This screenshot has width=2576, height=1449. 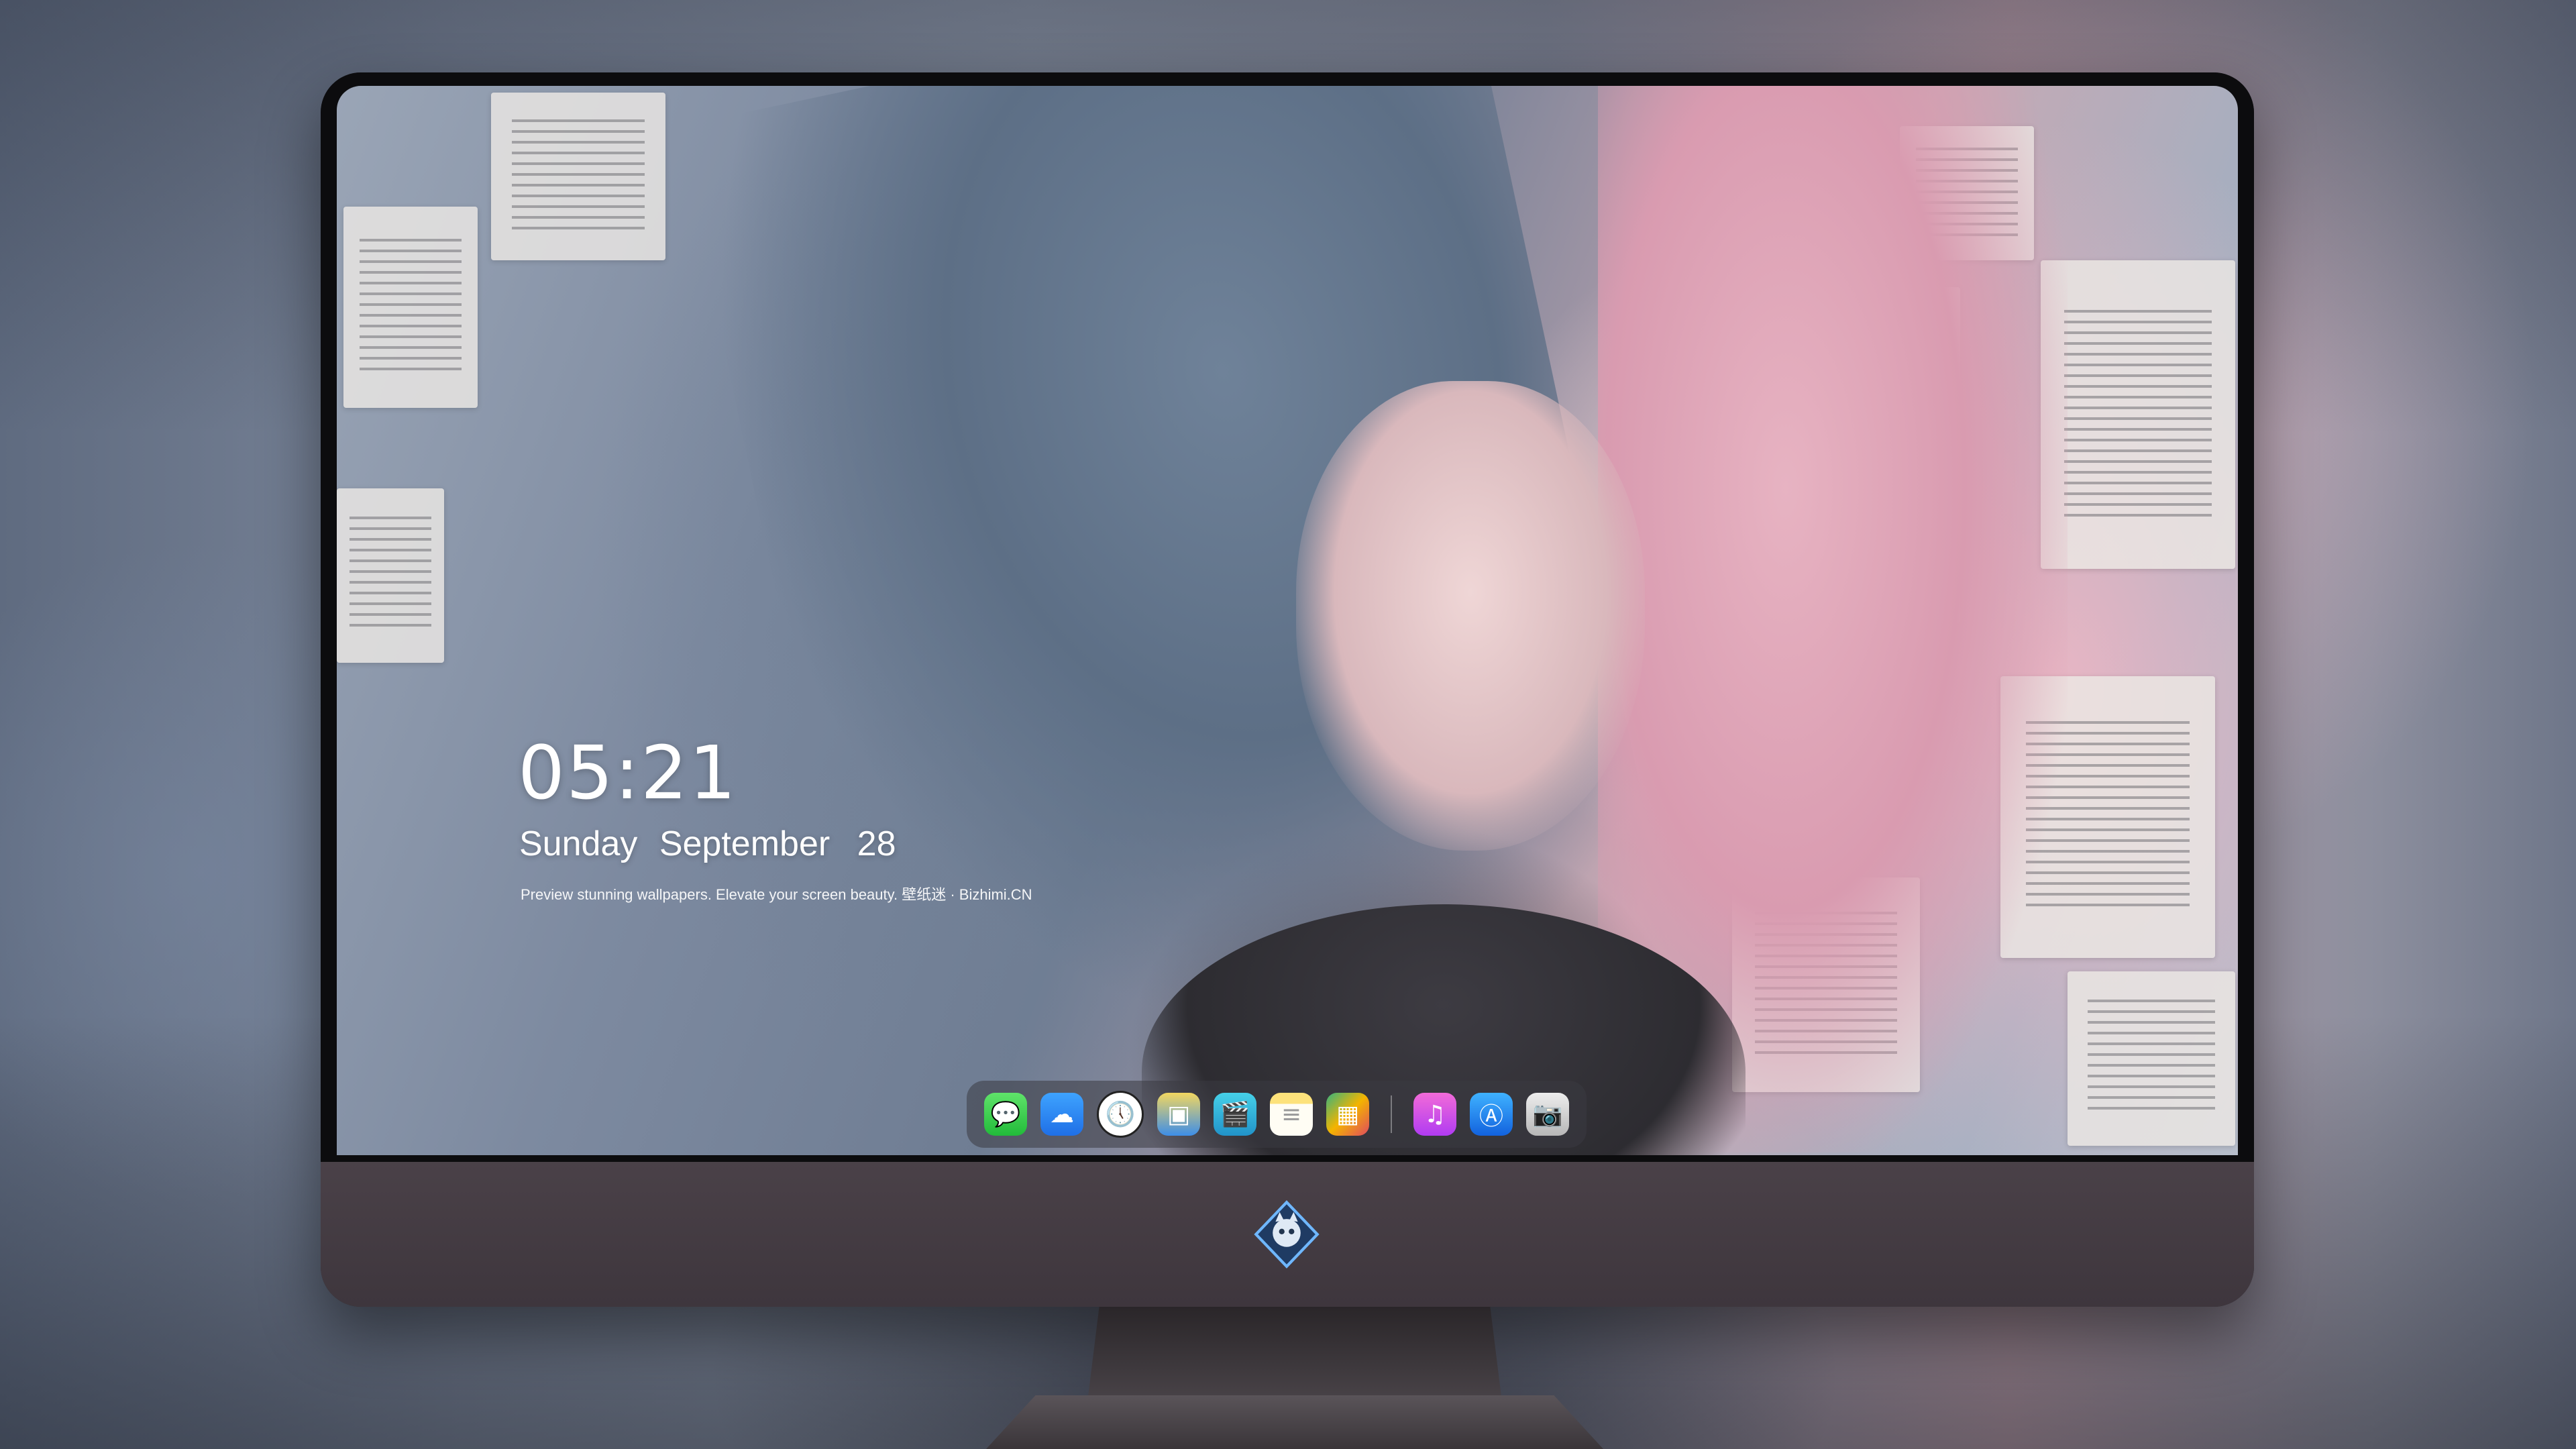 What do you see at coordinates (876, 843) in the screenshot?
I see `date-day: 28` at bounding box center [876, 843].